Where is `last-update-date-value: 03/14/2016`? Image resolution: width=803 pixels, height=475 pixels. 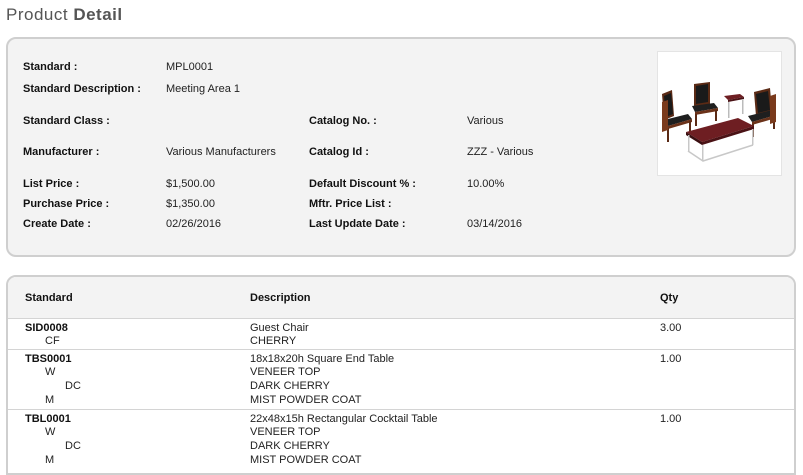
last-update-date-value: 03/14/2016 is located at coordinates (495, 224).